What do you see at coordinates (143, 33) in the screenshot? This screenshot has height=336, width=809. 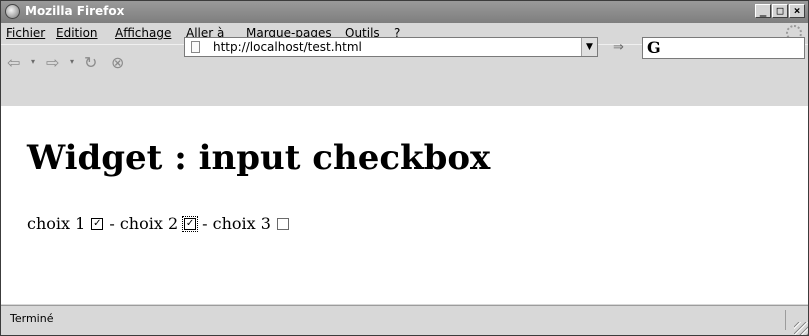 I see `menu-affichage: Affichage` at bounding box center [143, 33].